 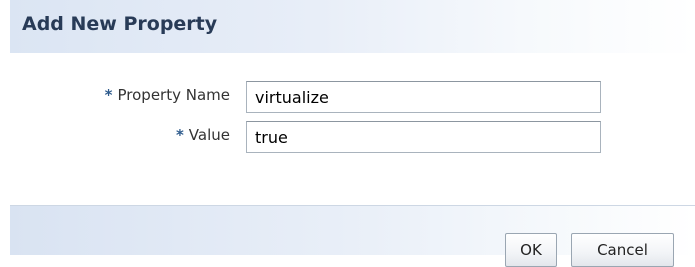 I want to click on dialog-title: Add New Property, so click(x=120, y=24).